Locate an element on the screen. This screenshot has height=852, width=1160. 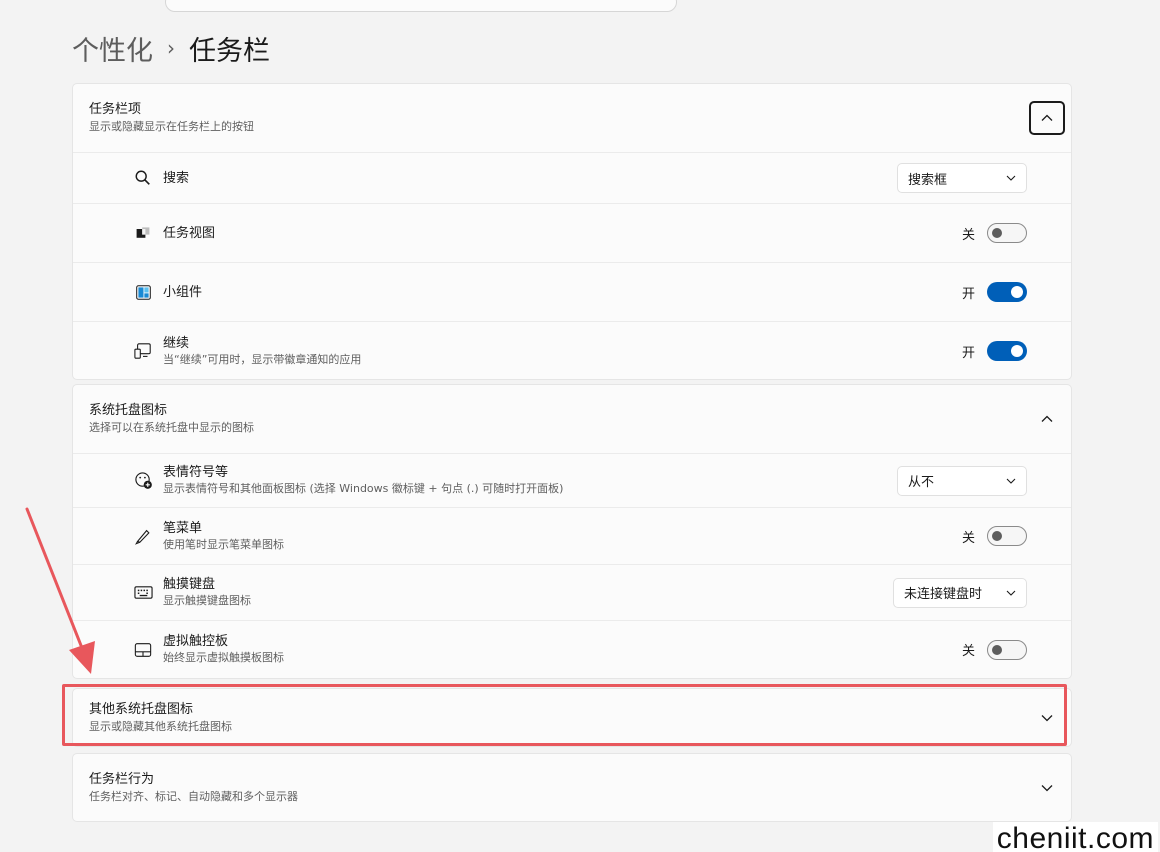
pen-menu-row: 笔菜单 使用笔时显示笔菜单图标 关 is located at coordinates (572, 535).